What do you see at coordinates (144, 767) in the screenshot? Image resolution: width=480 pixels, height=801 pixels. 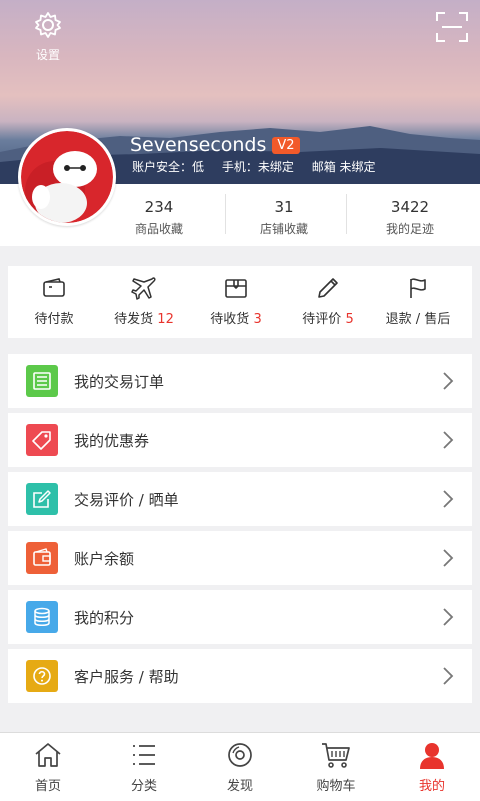 I see `tab-category: 分类` at bounding box center [144, 767].